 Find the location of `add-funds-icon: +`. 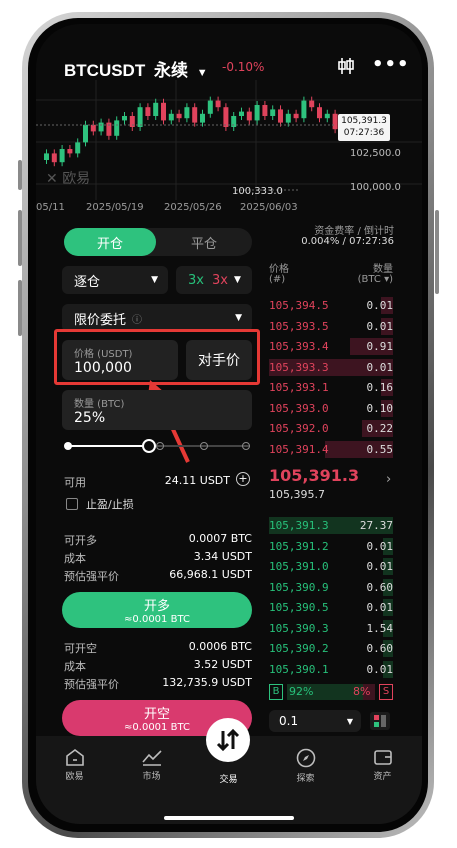

add-funds-icon: + is located at coordinates (243, 479).